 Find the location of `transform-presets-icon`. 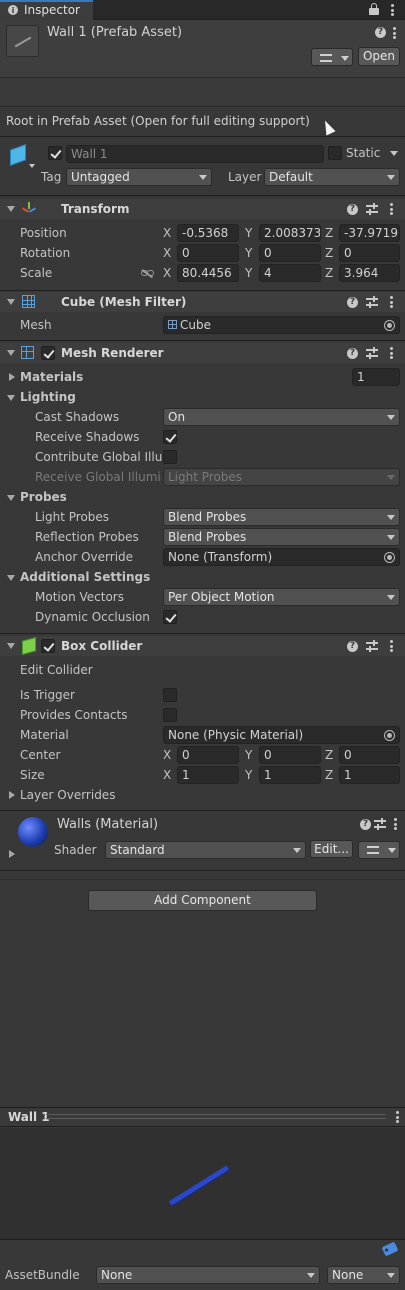

transform-presets-icon is located at coordinates (372, 209).